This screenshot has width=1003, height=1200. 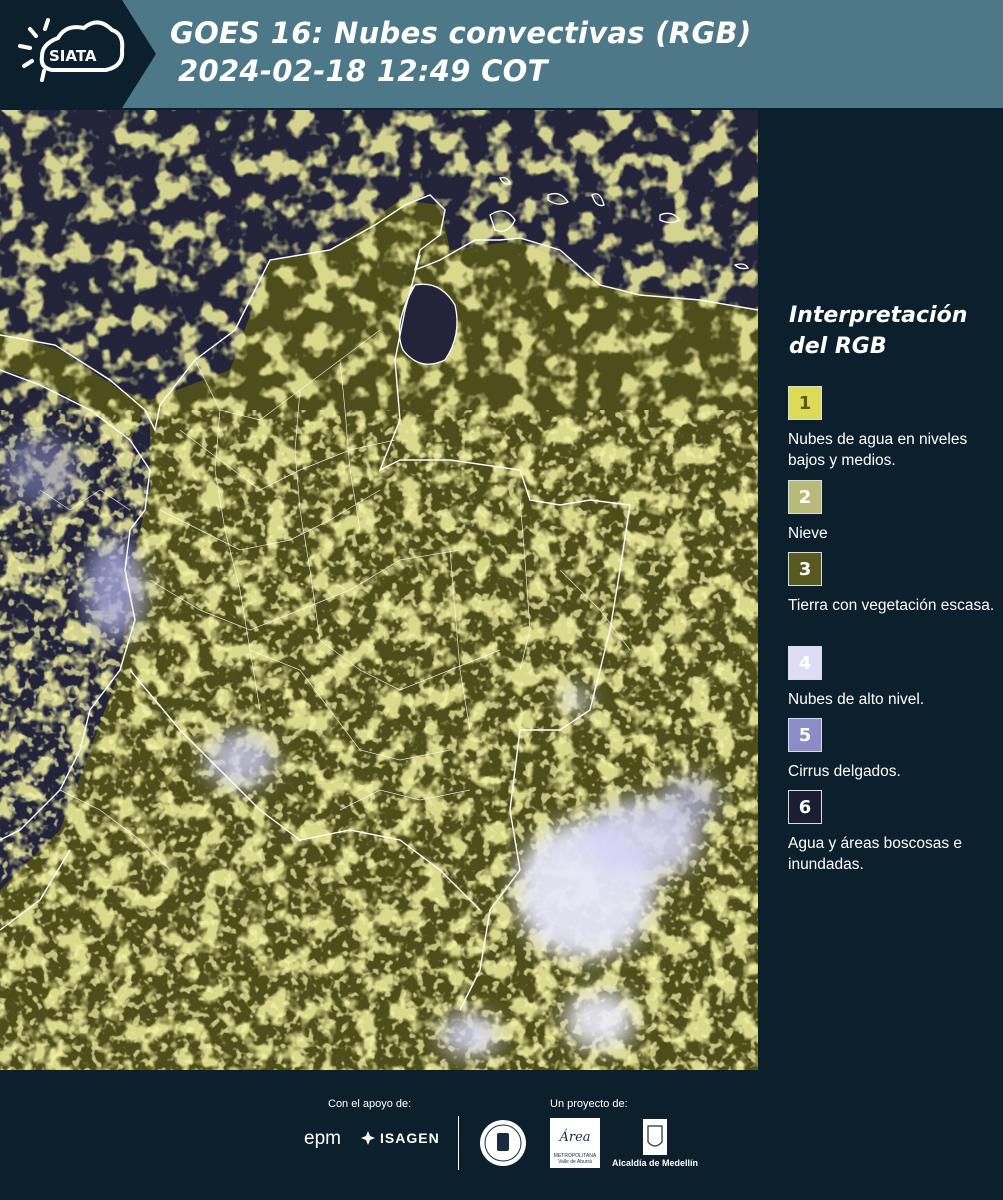 I want to click on support-caption: Con el apoyo de:, so click(x=370, y=1104).